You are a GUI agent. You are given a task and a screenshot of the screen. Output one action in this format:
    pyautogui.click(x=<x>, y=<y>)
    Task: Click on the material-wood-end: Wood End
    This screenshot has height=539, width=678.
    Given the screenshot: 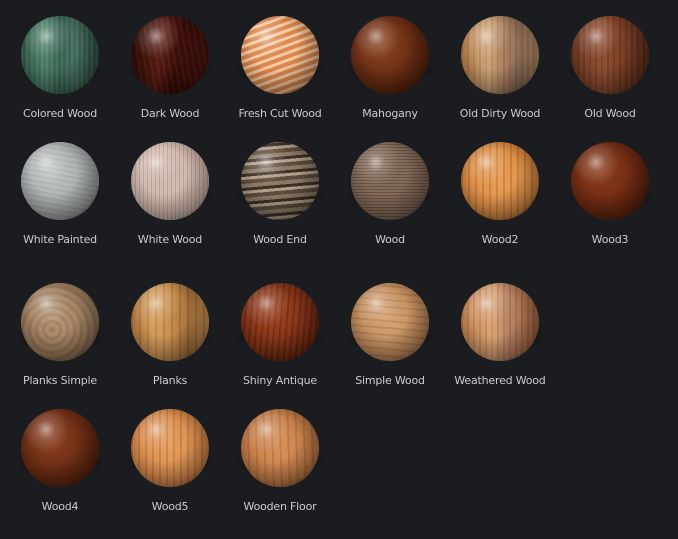 What is the action you would take?
    pyautogui.click(x=280, y=186)
    